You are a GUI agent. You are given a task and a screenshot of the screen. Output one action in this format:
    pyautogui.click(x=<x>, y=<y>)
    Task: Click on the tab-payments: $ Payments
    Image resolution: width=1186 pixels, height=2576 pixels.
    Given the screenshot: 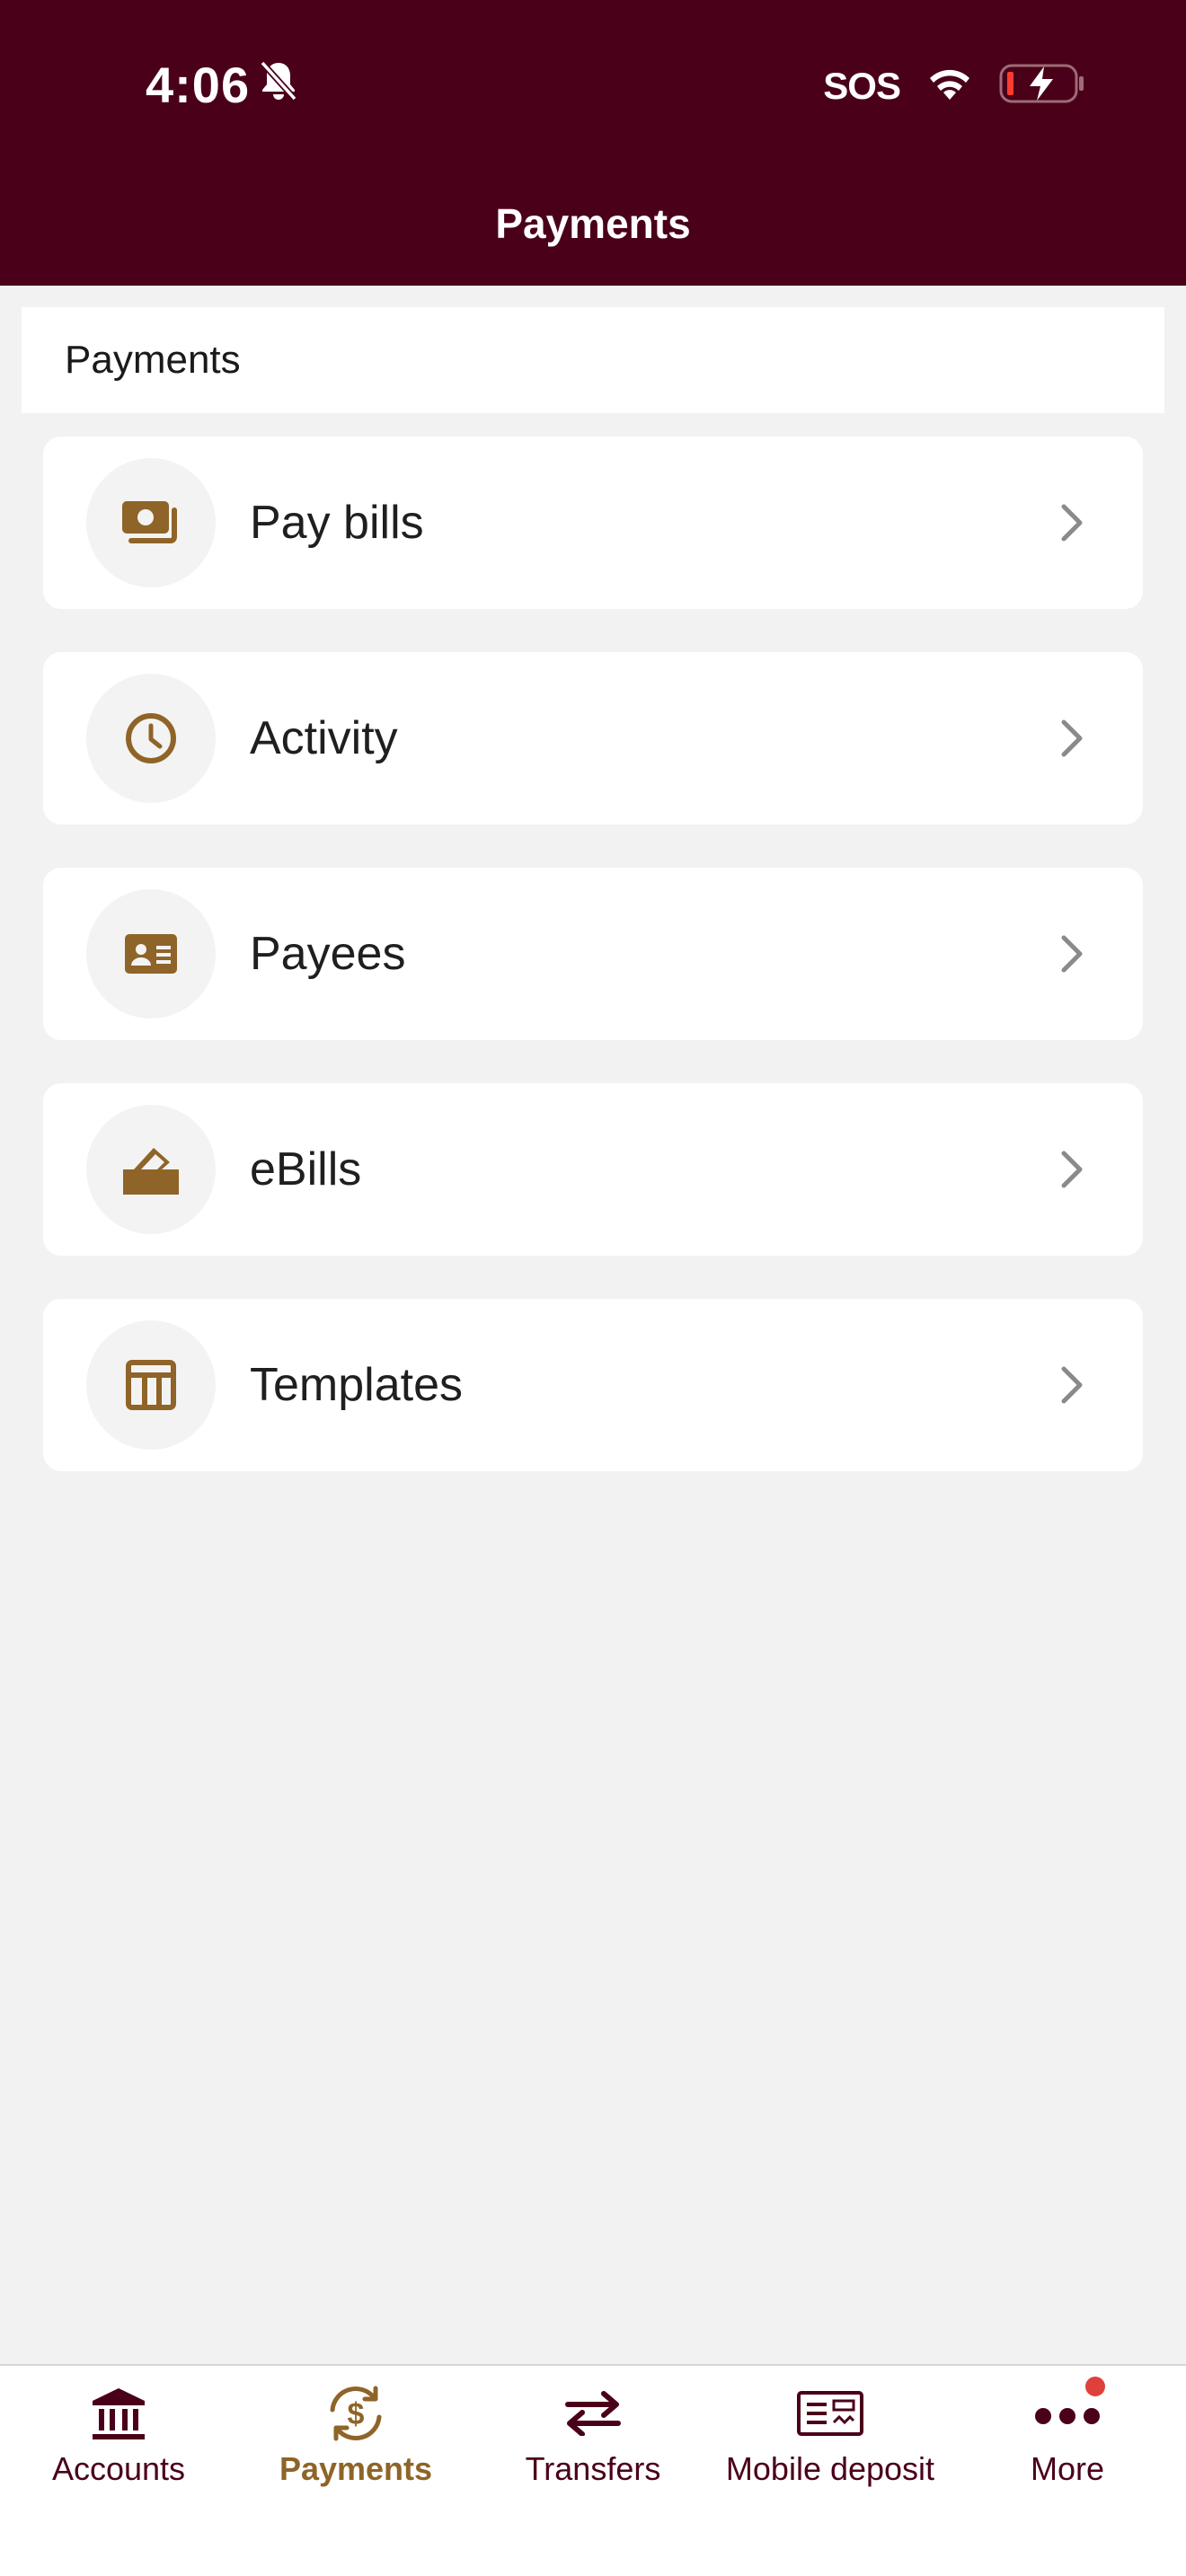 What is the action you would take?
    pyautogui.click(x=355, y=2436)
    